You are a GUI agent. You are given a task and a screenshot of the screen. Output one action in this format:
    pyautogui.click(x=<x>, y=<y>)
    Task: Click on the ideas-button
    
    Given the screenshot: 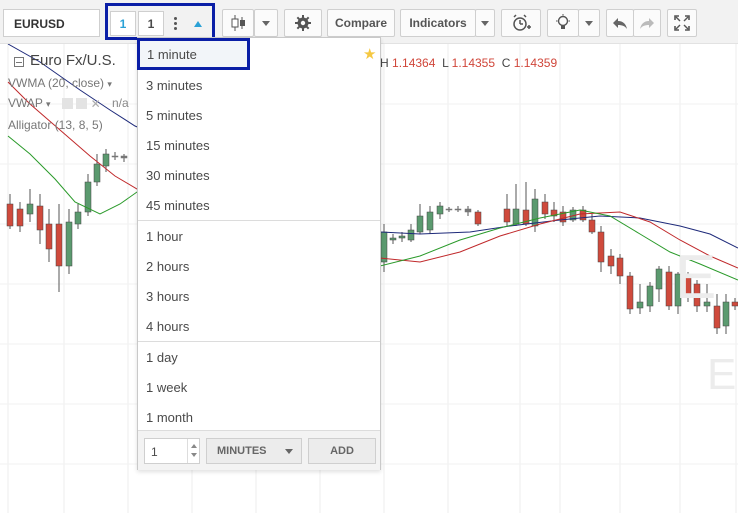 What is the action you would take?
    pyautogui.click(x=563, y=23)
    